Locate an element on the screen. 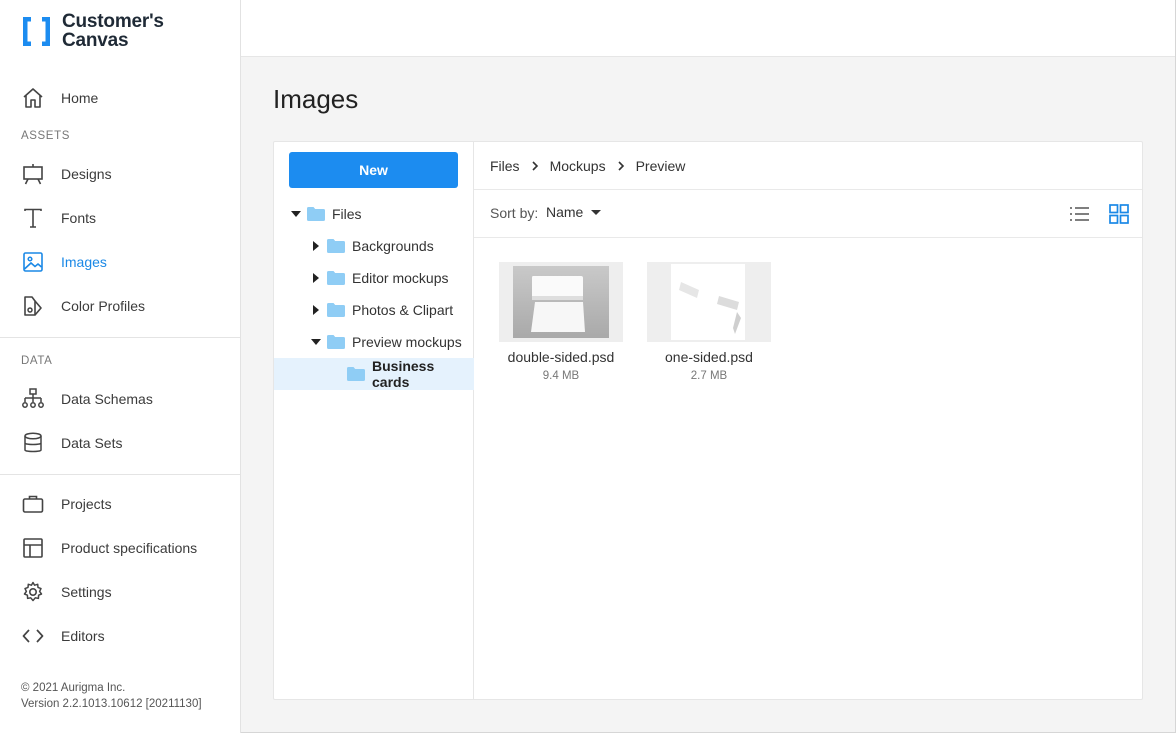 This screenshot has height=733, width=1176. sidebar-item-product-specifications: Product specifications is located at coordinates (120, 548).